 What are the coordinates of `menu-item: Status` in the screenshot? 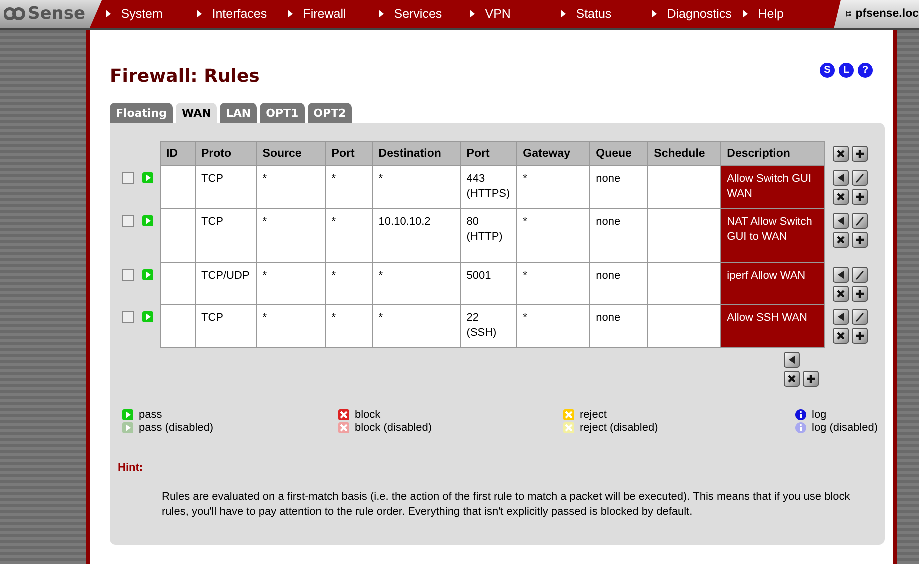 It's located at (606, 14).